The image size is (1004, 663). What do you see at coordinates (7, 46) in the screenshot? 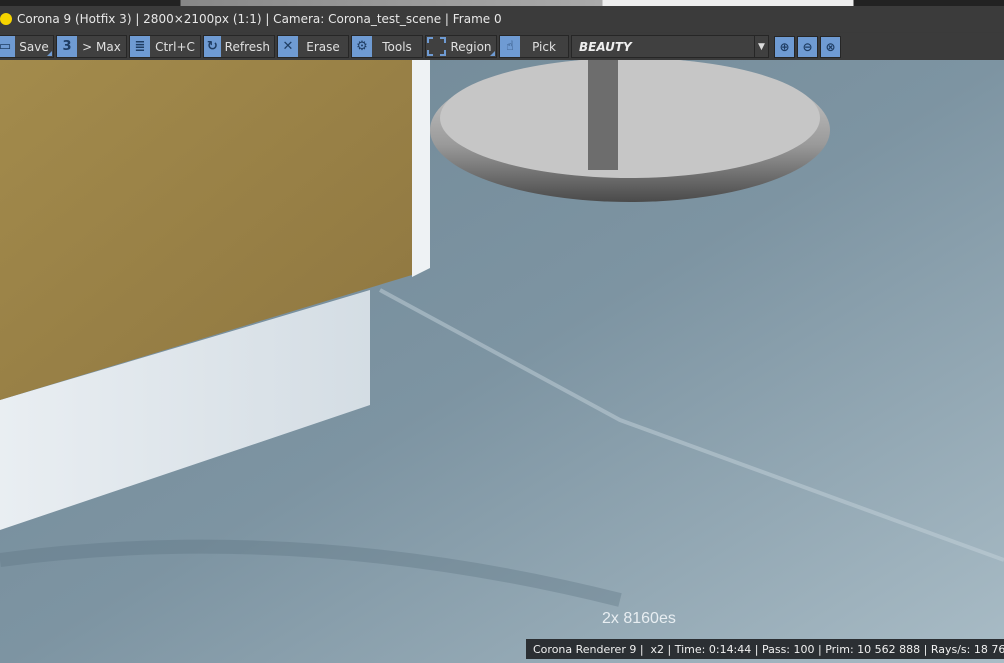
I see `save-icon: ▭` at bounding box center [7, 46].